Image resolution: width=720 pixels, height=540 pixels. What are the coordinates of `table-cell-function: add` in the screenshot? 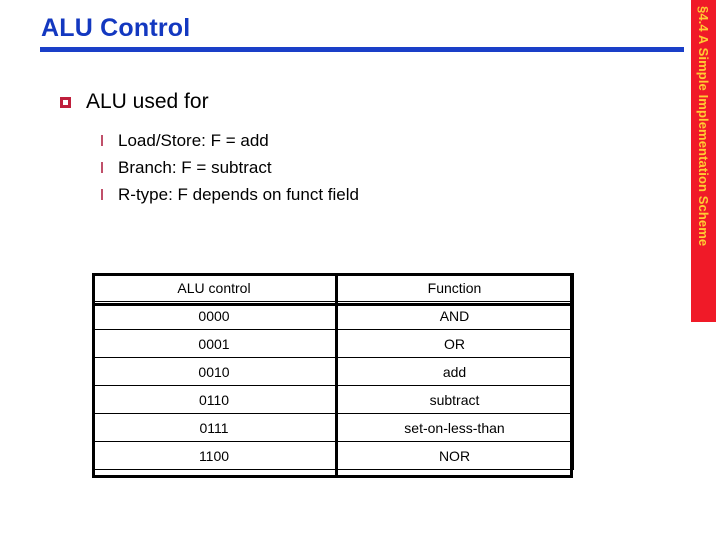 It's located at (454, 371).